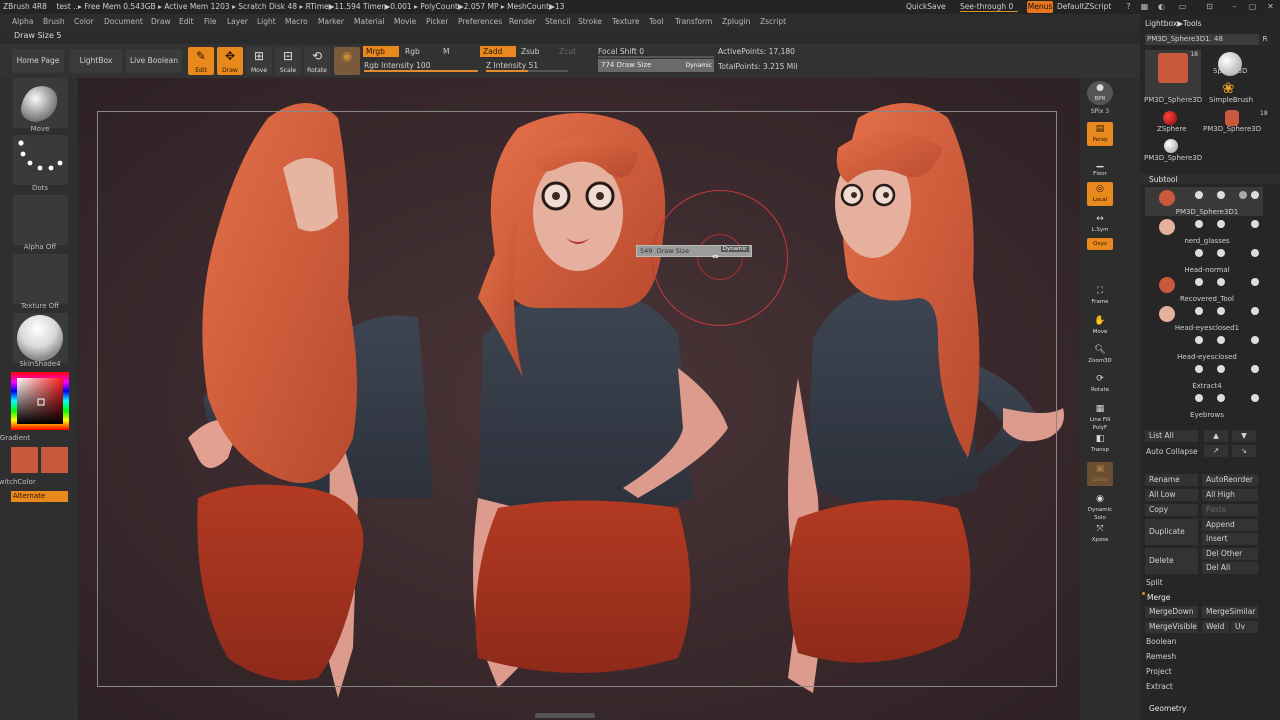  Describe the element at coordinates (1040, 7) in the screenshot. I see `menus-button: Menus` at that location.